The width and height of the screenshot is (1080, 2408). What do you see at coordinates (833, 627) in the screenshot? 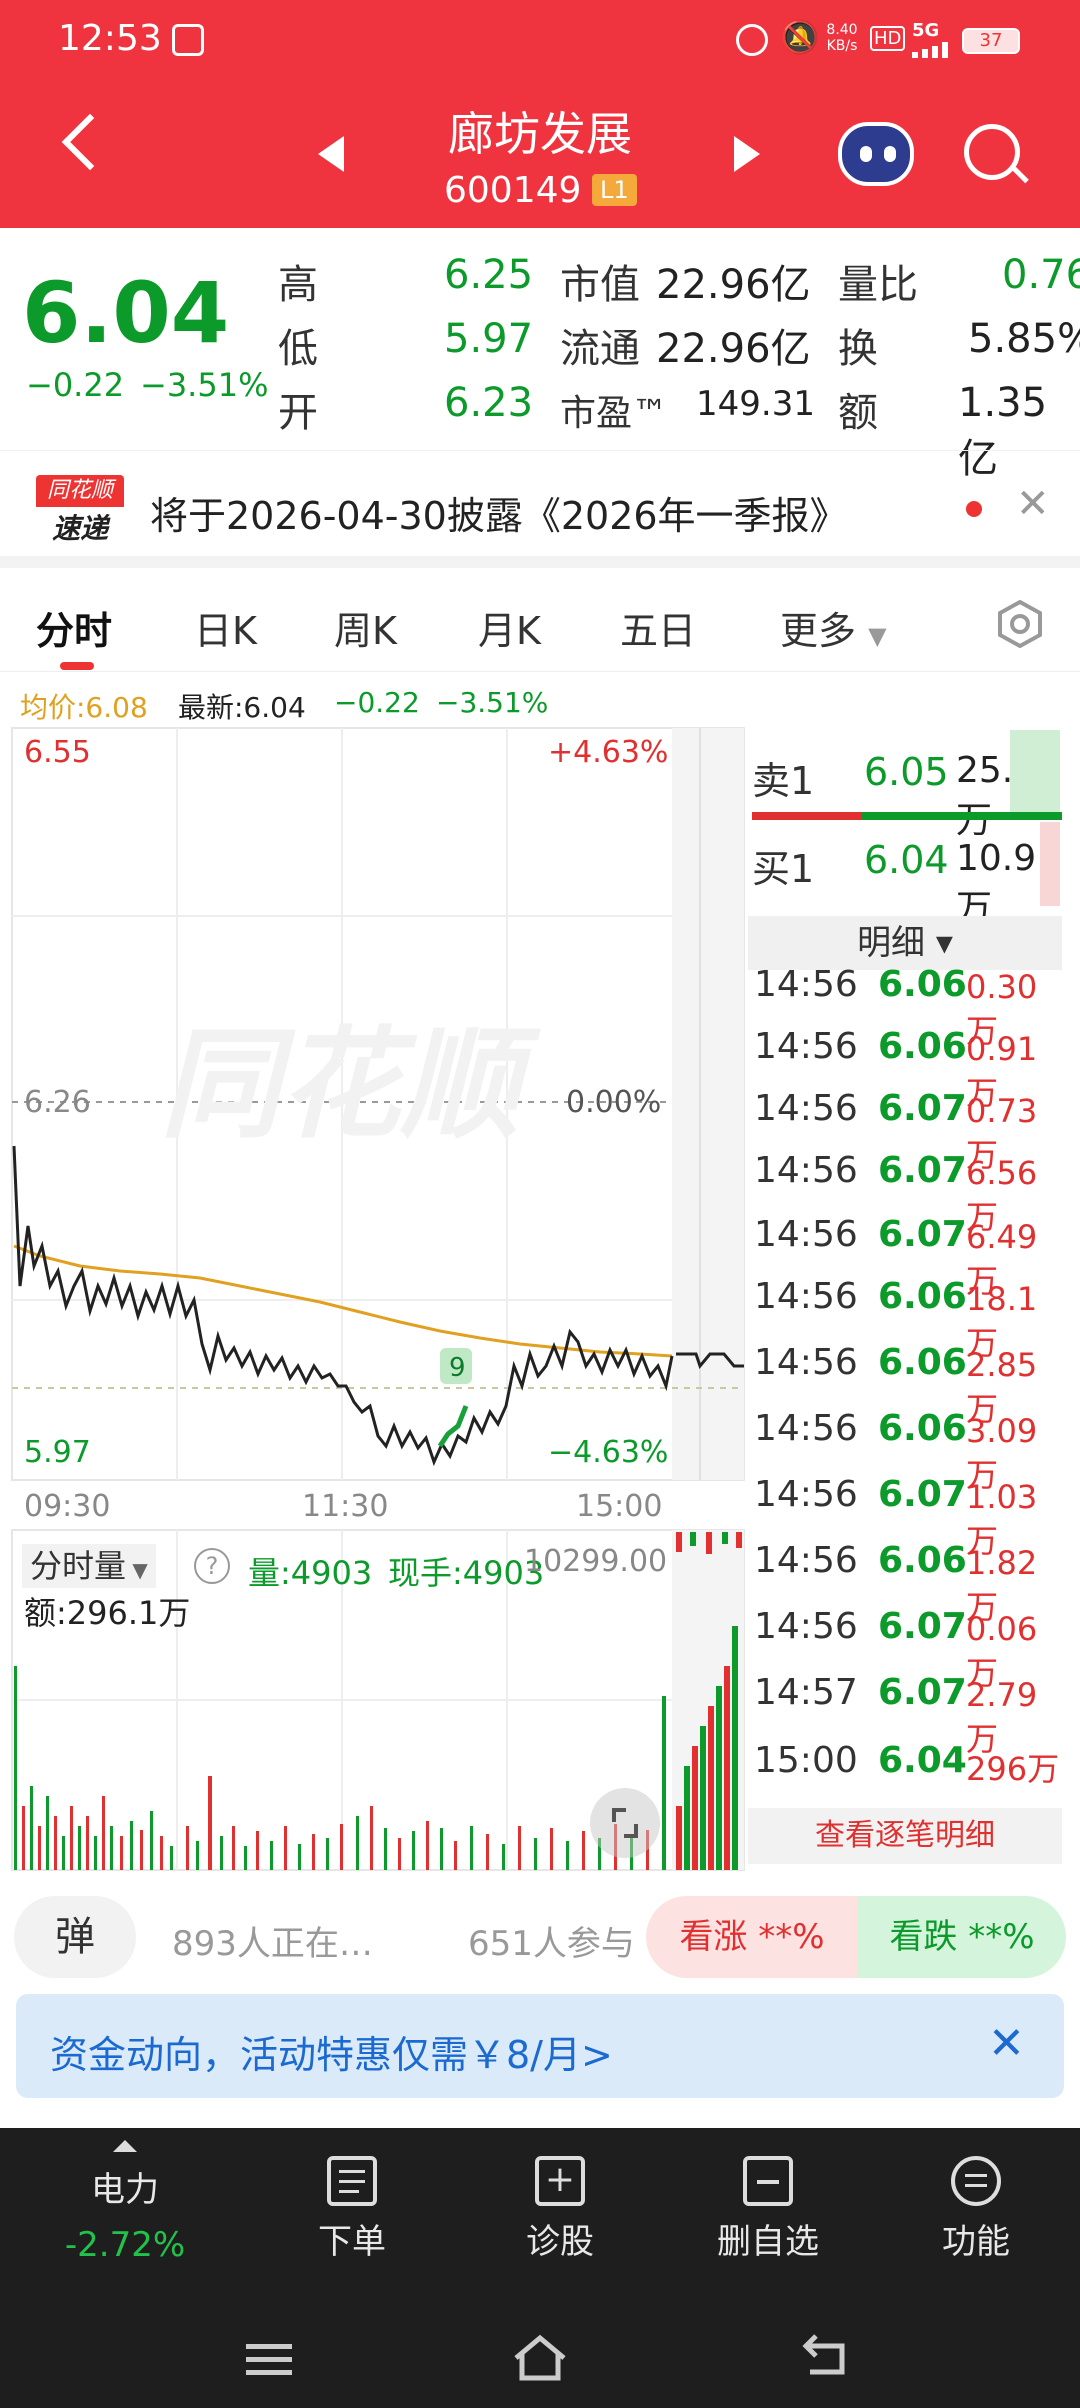
I see `tab-more: 更多 ▼` at bounding box center [833, 627].